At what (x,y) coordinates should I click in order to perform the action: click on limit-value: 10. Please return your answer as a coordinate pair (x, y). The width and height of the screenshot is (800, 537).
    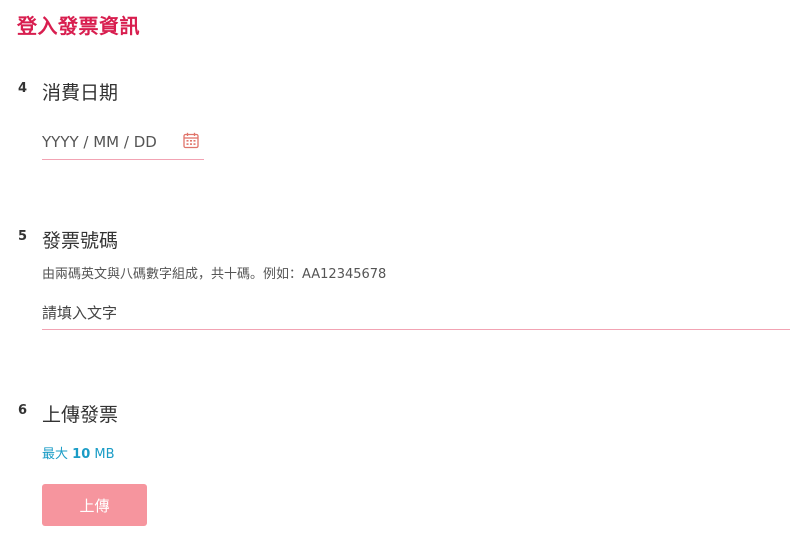
    Looking at the image, I should click on (81, 454).